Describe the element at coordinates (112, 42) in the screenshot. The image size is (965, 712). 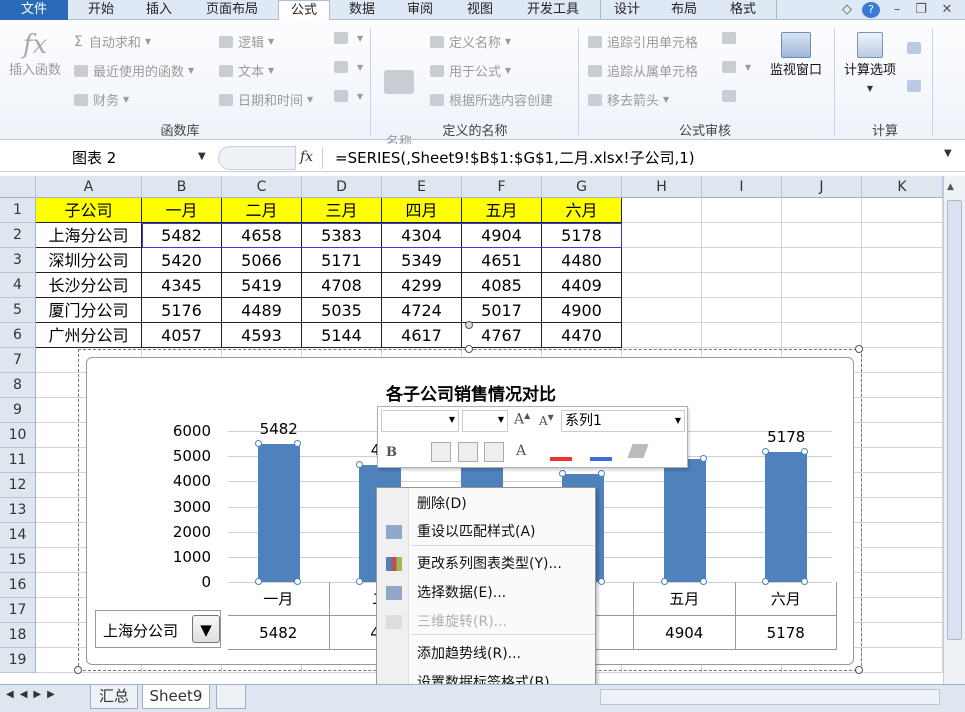
I see `autosum-button: Σ 自动求和 ▼` at that location.